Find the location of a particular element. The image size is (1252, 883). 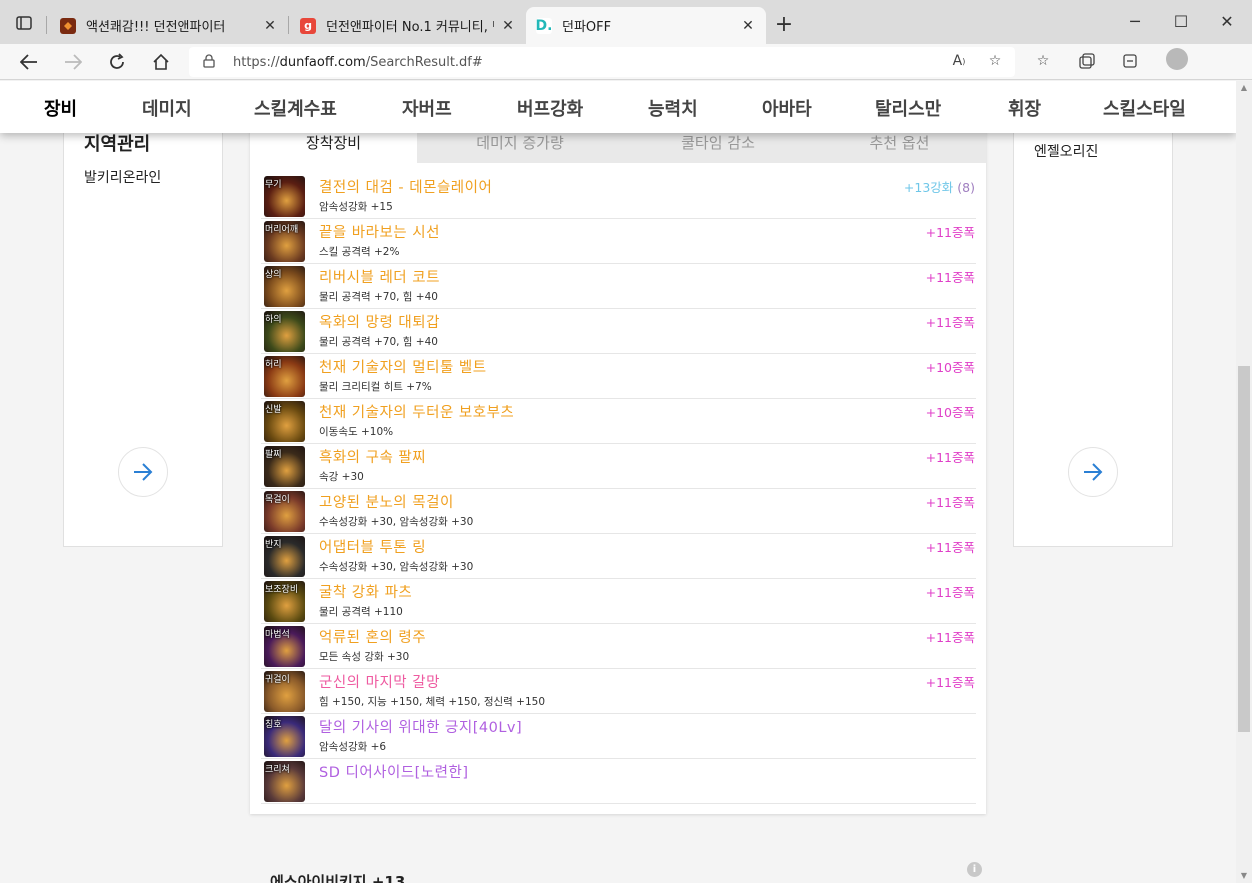

item-name: 억류된 혼의 령주 is located at coordinates (372, 636).